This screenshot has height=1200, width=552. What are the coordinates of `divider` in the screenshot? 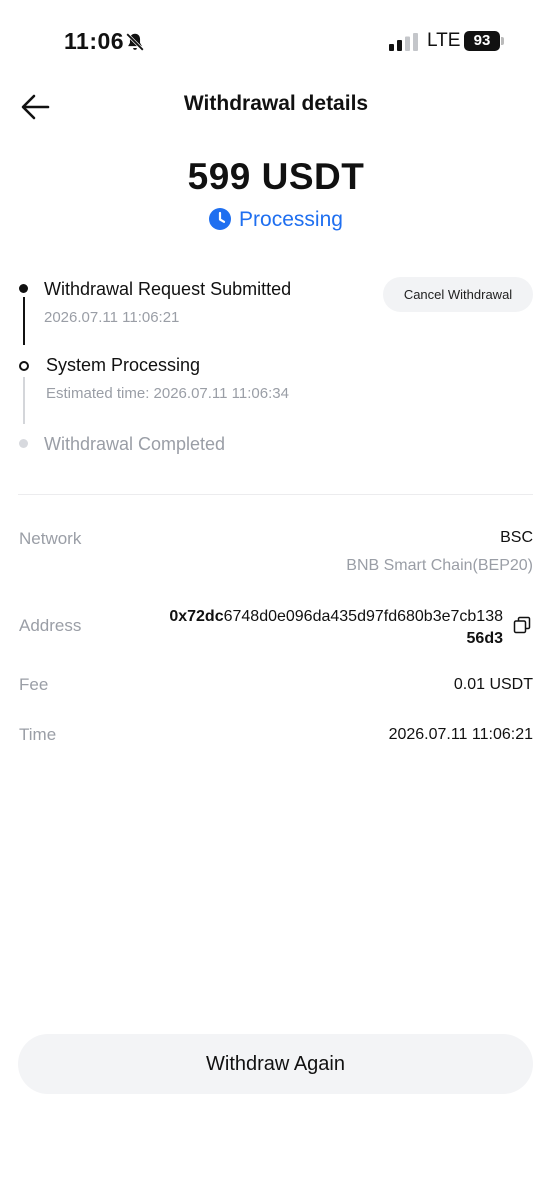 It's located at (275, 494).